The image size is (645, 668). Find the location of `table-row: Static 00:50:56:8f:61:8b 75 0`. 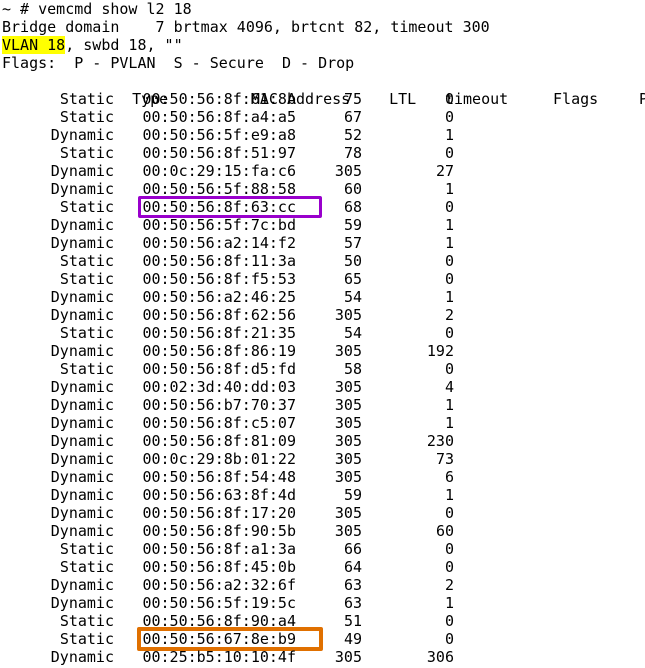

table-row: Static 00:50:56:8f:61:8b 75 0 is located at coordinates (323, 99).